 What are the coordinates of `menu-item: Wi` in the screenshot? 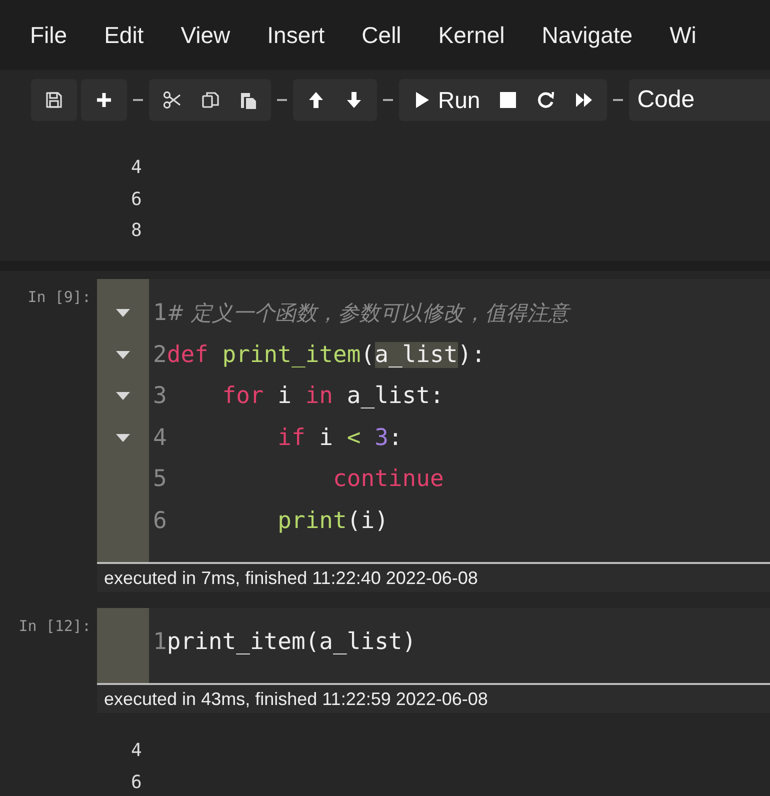 It's located at (683, 35).